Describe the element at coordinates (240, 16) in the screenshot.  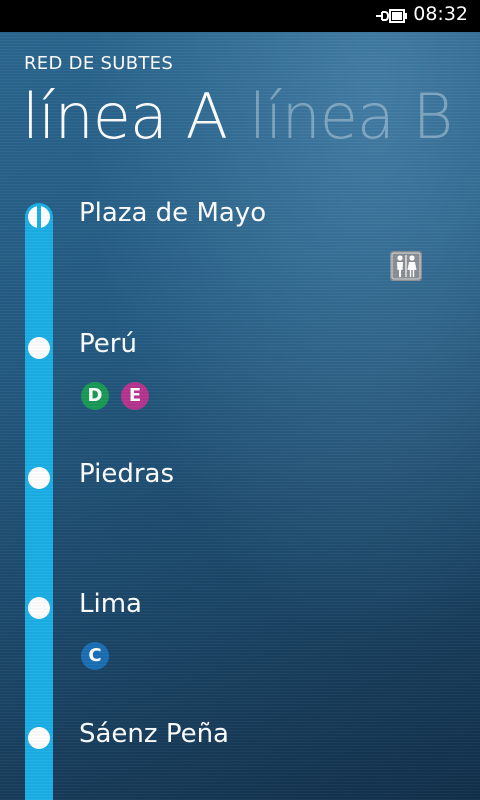
I see `status-bar: 08:32` at that location.